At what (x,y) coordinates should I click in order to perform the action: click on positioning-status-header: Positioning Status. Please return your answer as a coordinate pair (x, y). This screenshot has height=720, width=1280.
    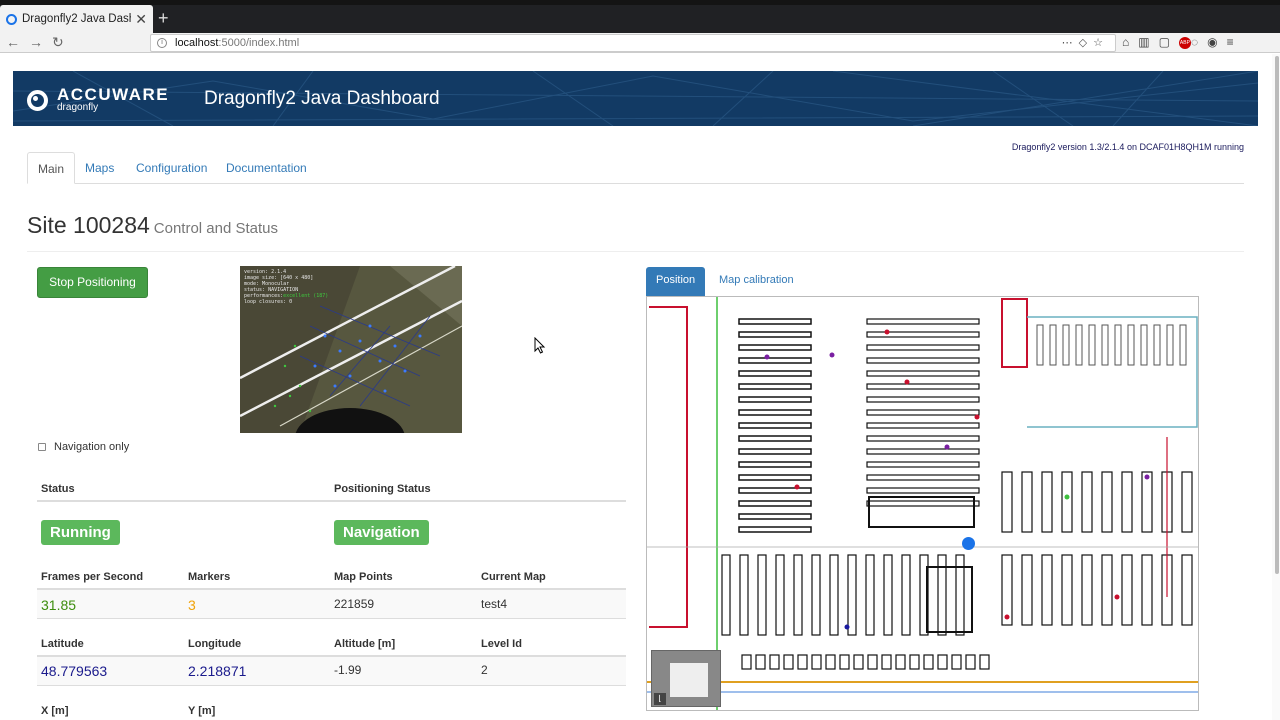
    Looking at the image, I should click on (382, 489).